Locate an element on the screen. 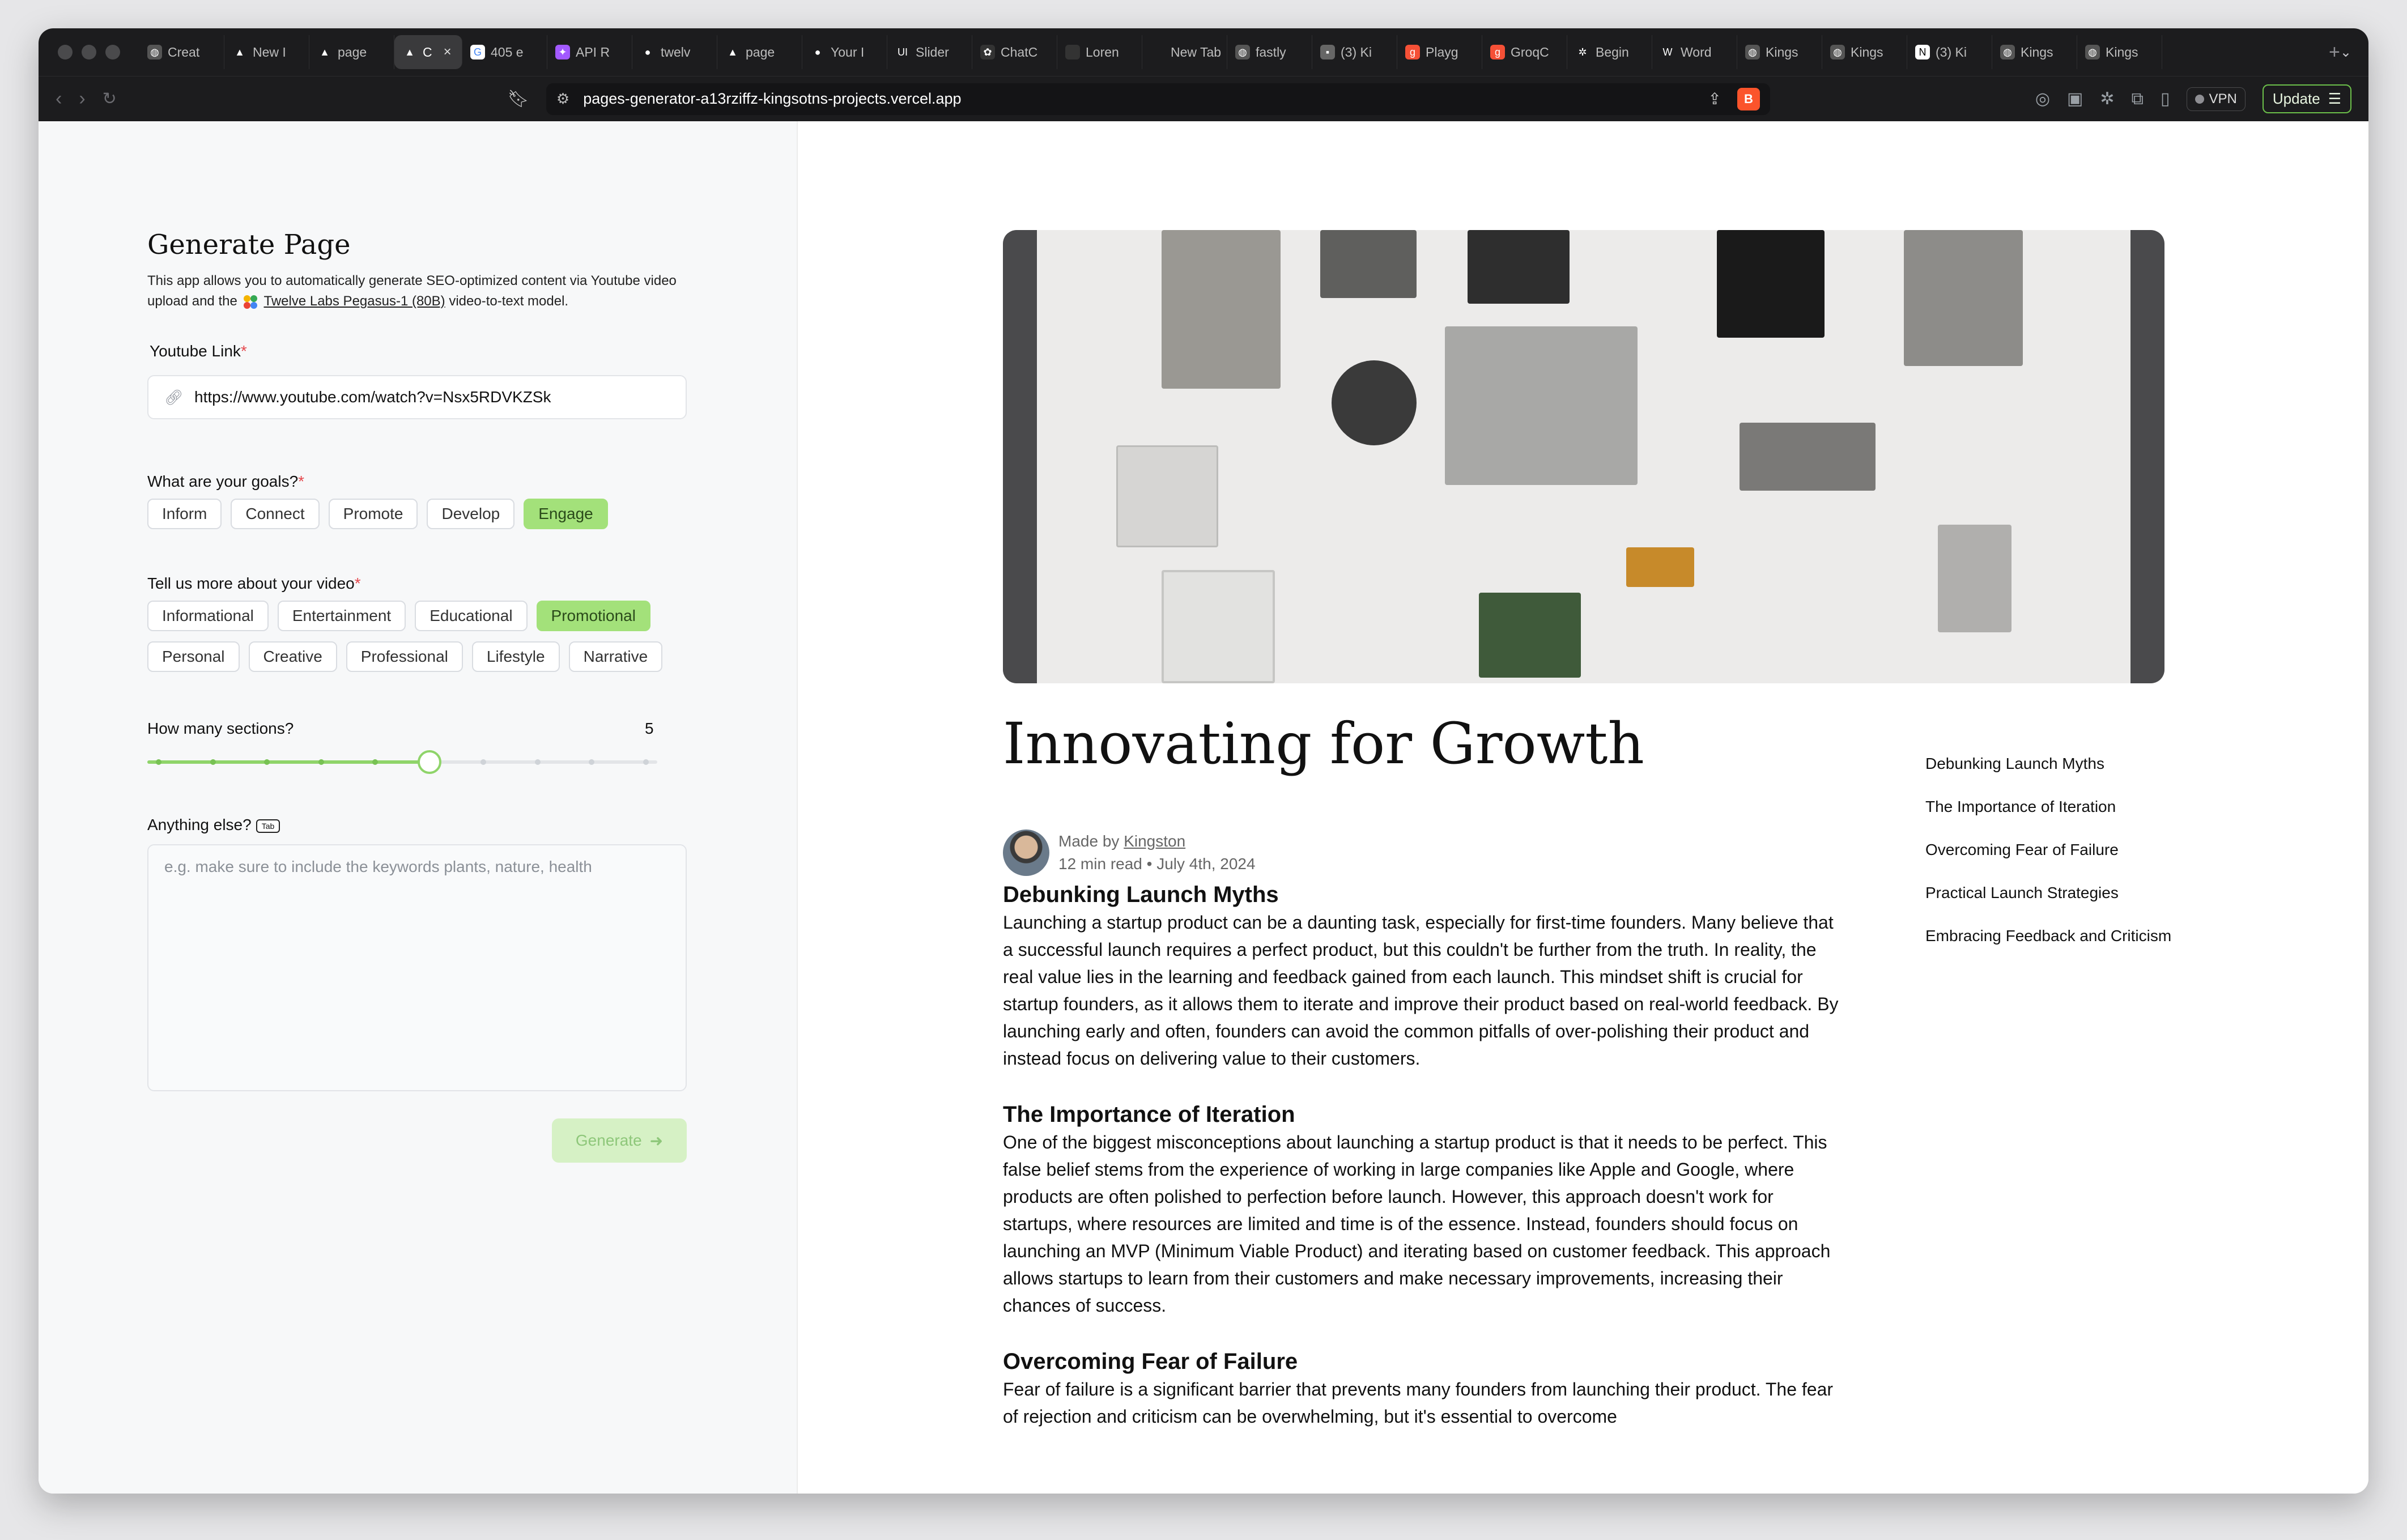 The image size is (2407, 1540). toc-link: Debunking Launch Myths is located at coordinates (2048, 776).